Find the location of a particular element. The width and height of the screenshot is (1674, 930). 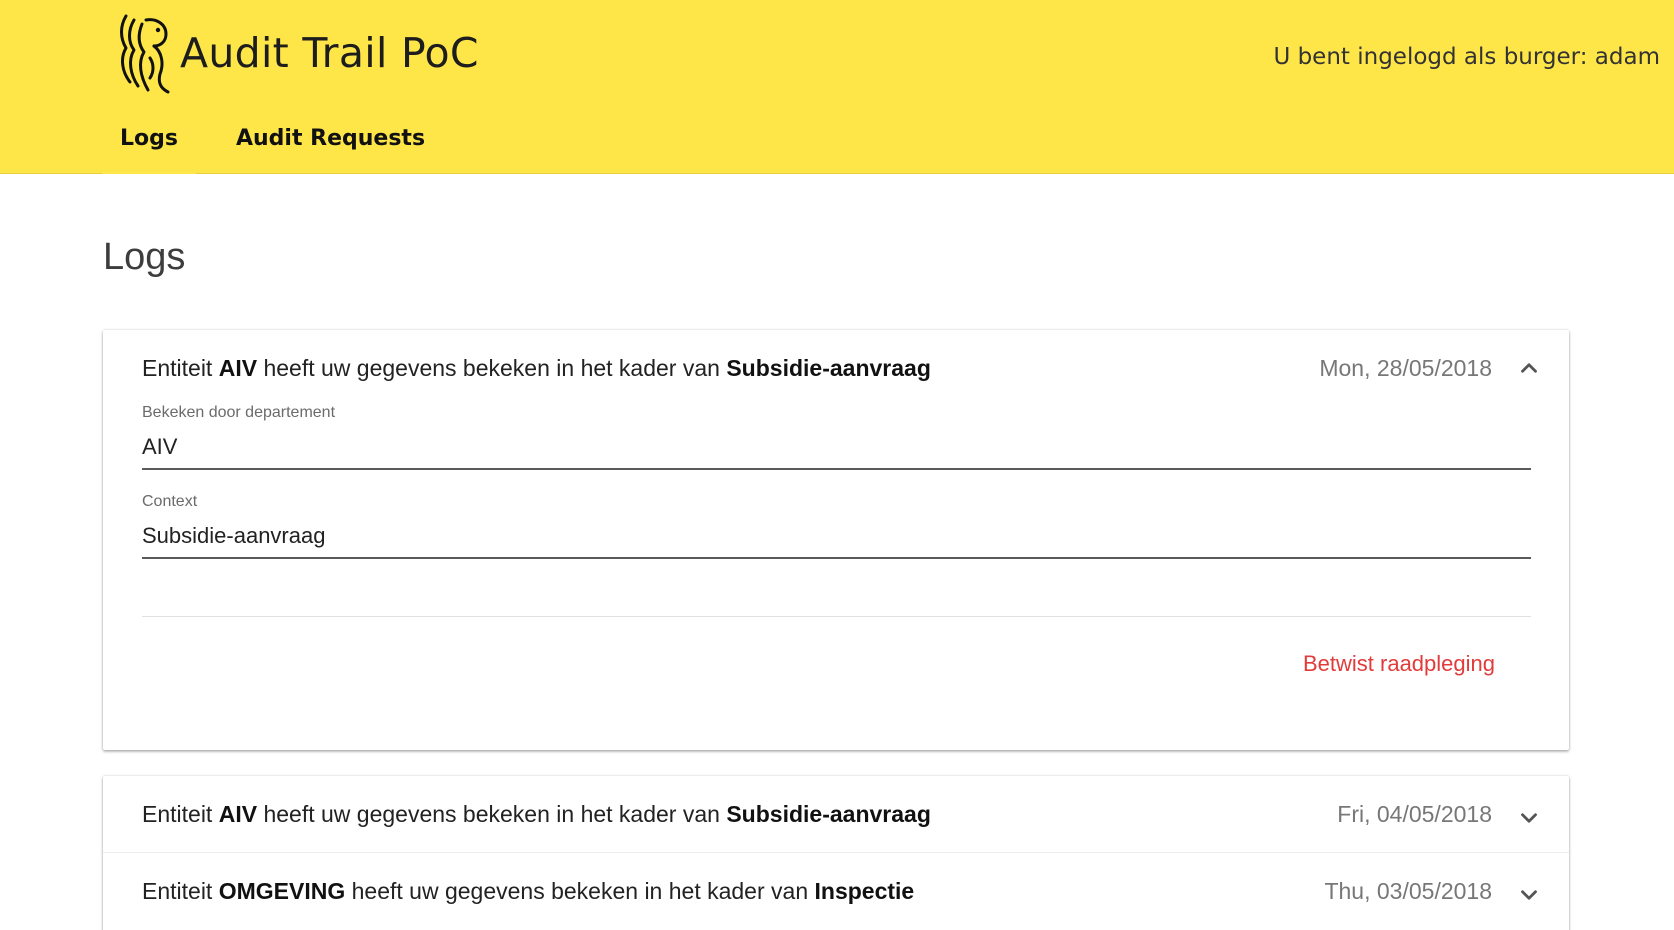

department-input is located at coordinates (836, 452).